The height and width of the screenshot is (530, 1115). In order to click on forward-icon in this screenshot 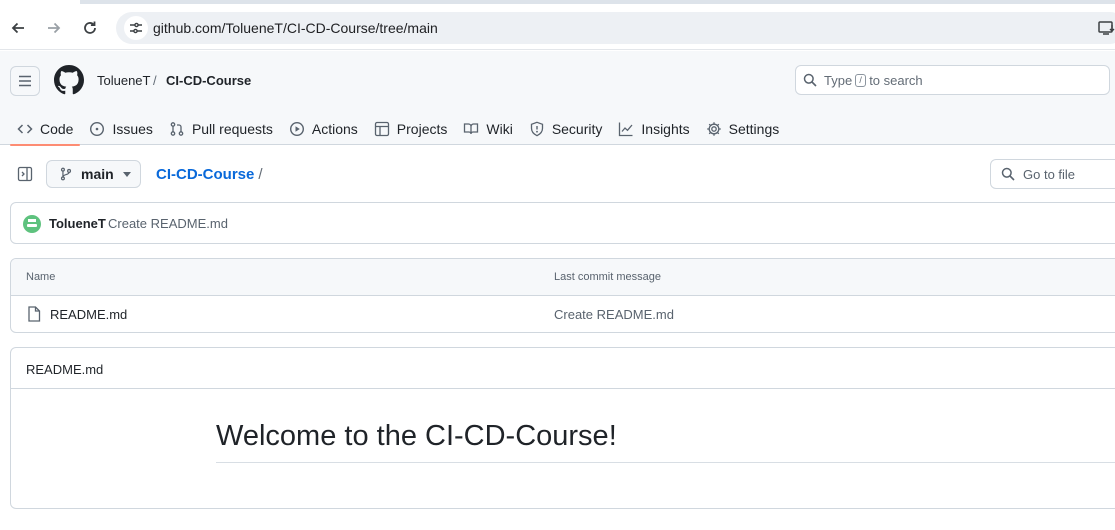, I will do `click(54, 28)`.